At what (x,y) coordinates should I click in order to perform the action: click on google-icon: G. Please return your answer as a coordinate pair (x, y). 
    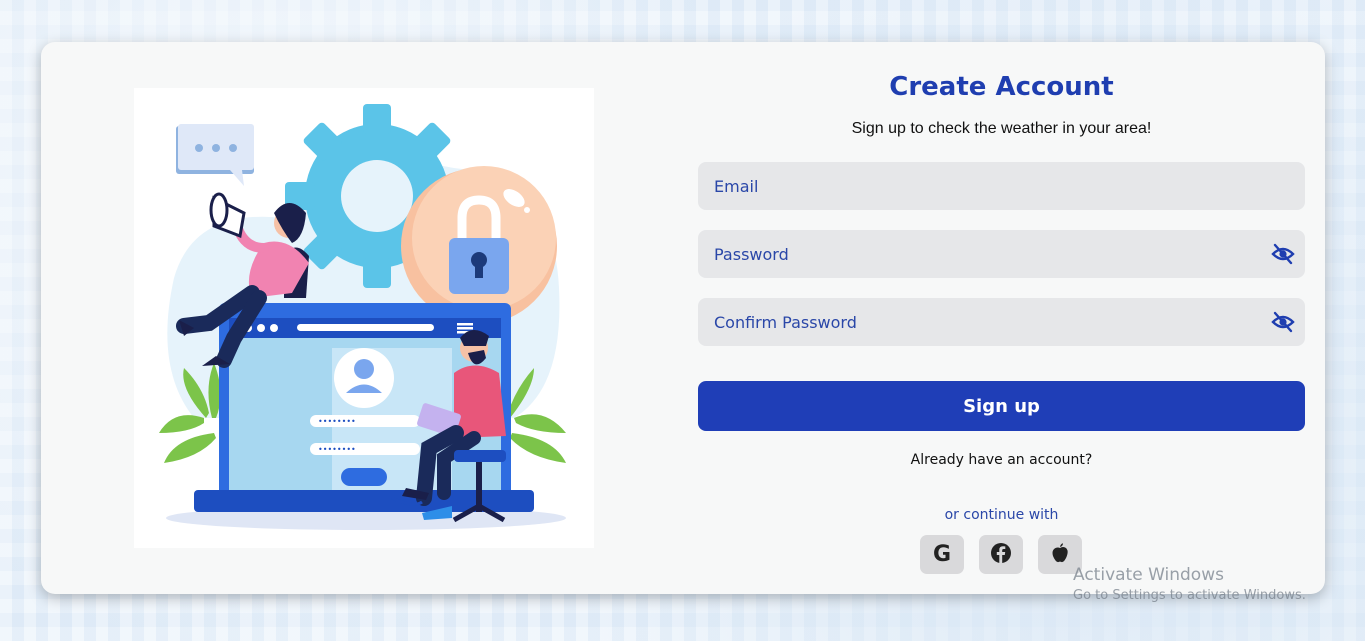
    Looking at the image, I should click on (942, 554).